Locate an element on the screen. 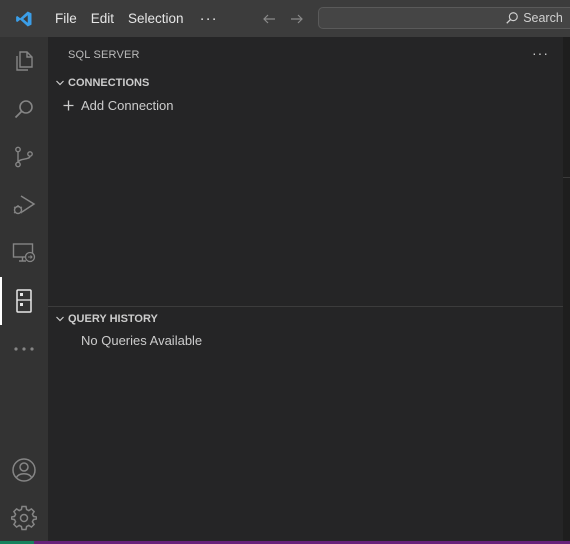  section-divider is located at coordinates (305, 306).